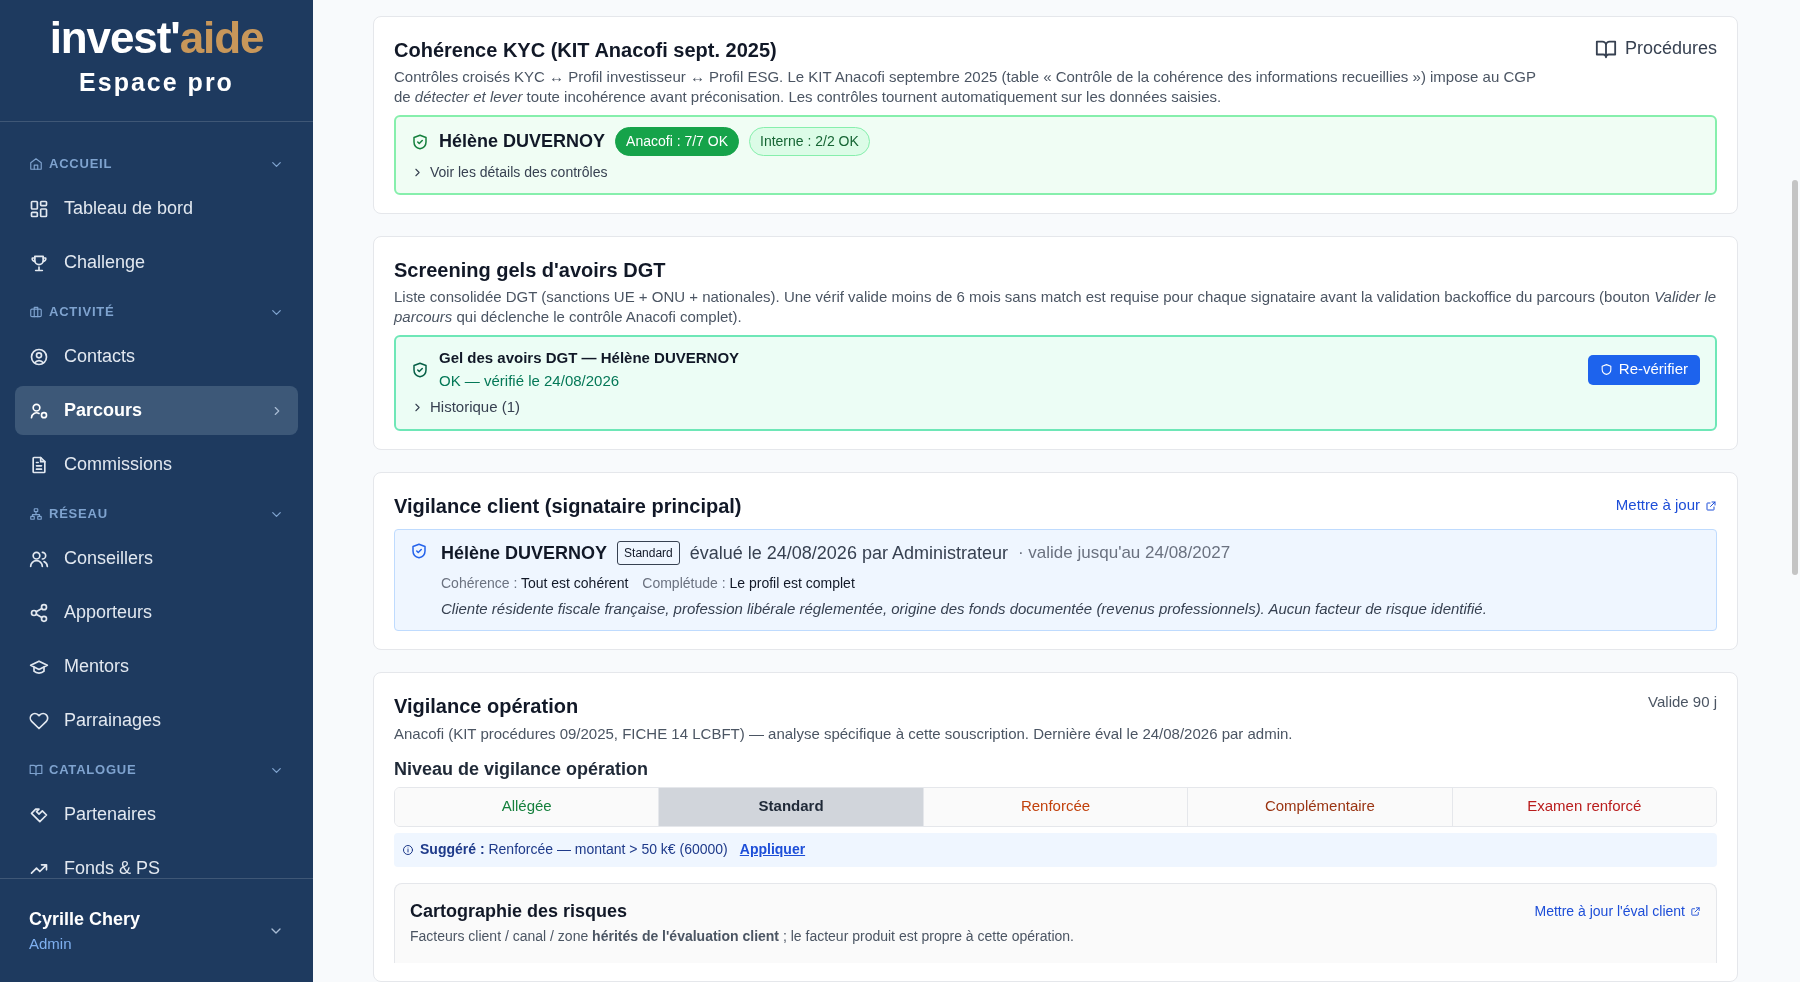 The height and width of the screenshot is (982, 1800). I want to click on completude-text: Complétude : Le profil est complet, so click(748, 583).